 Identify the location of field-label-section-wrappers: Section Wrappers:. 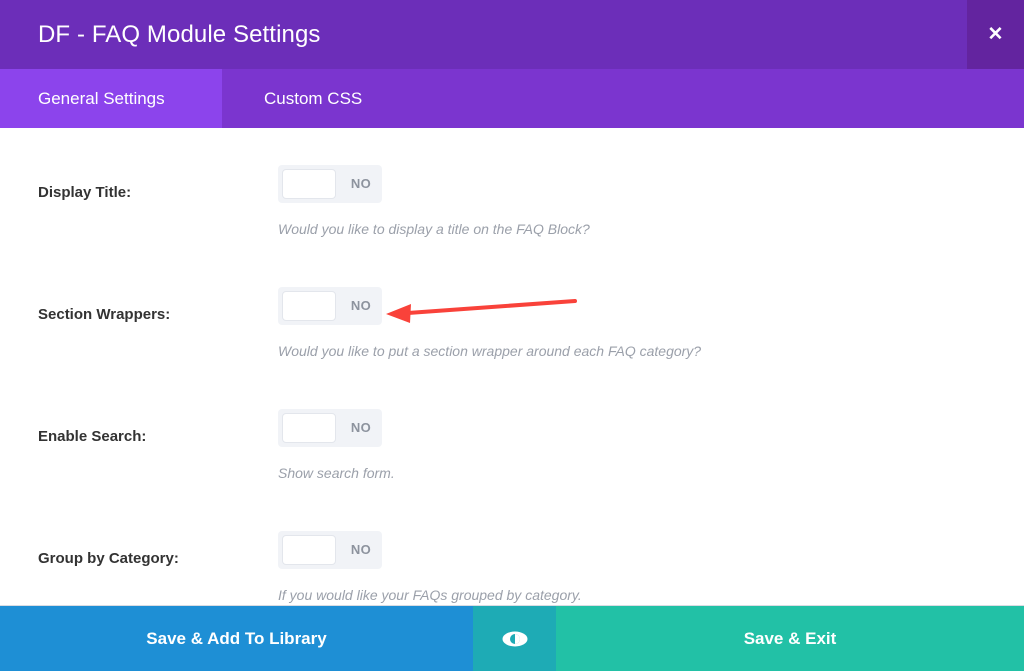
(104, 314).